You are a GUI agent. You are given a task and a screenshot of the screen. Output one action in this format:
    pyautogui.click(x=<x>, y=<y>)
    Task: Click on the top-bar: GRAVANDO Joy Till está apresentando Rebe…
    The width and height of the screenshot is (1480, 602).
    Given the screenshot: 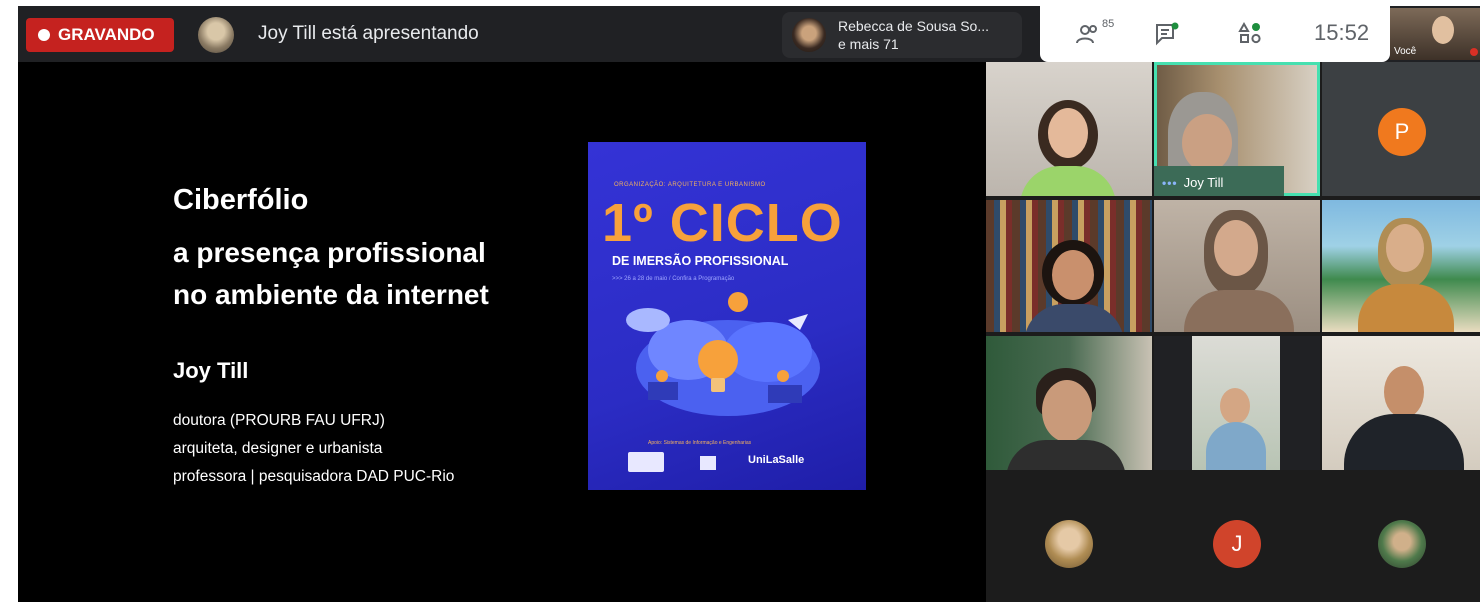 What is the action you would take?
    pyautogui.click(x=749, y=34)
    